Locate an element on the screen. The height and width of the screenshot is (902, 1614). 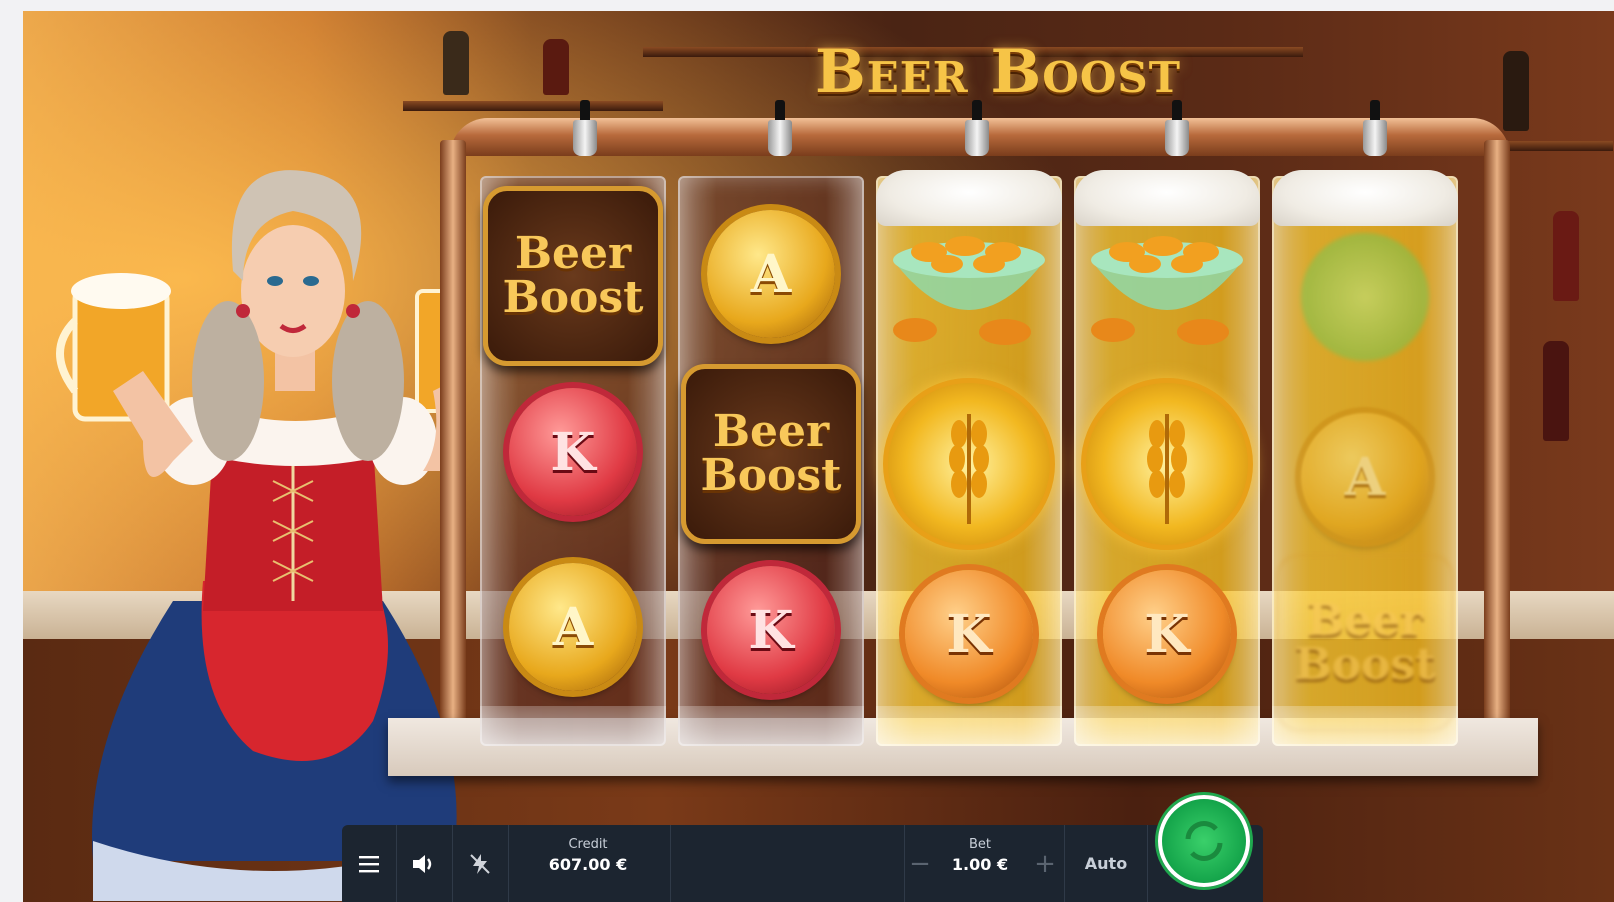
reel-5: A Beer Boost is located at coordinates (1365, 458).